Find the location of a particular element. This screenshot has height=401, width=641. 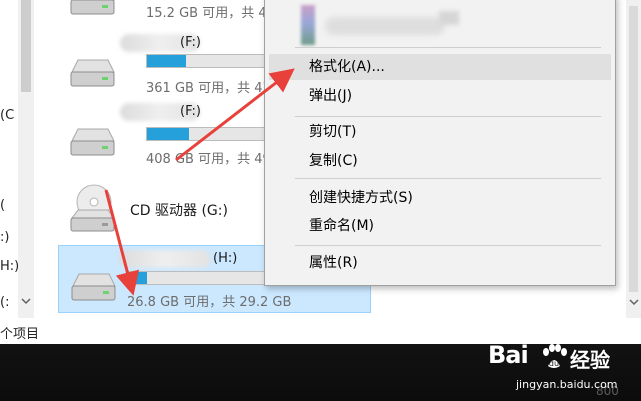

baidu-logo-suffix: du is located at coordinates (554, 363).